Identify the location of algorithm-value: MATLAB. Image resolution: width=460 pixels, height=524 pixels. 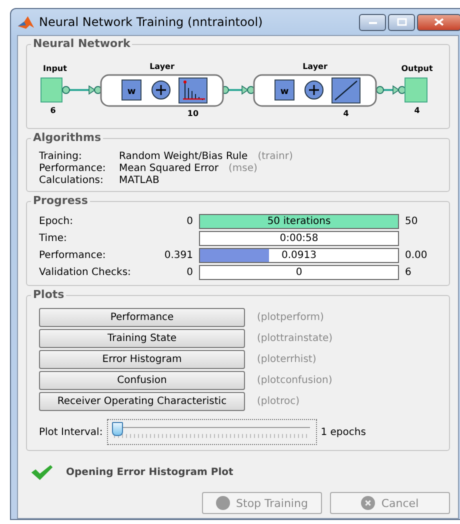
(139, 180).